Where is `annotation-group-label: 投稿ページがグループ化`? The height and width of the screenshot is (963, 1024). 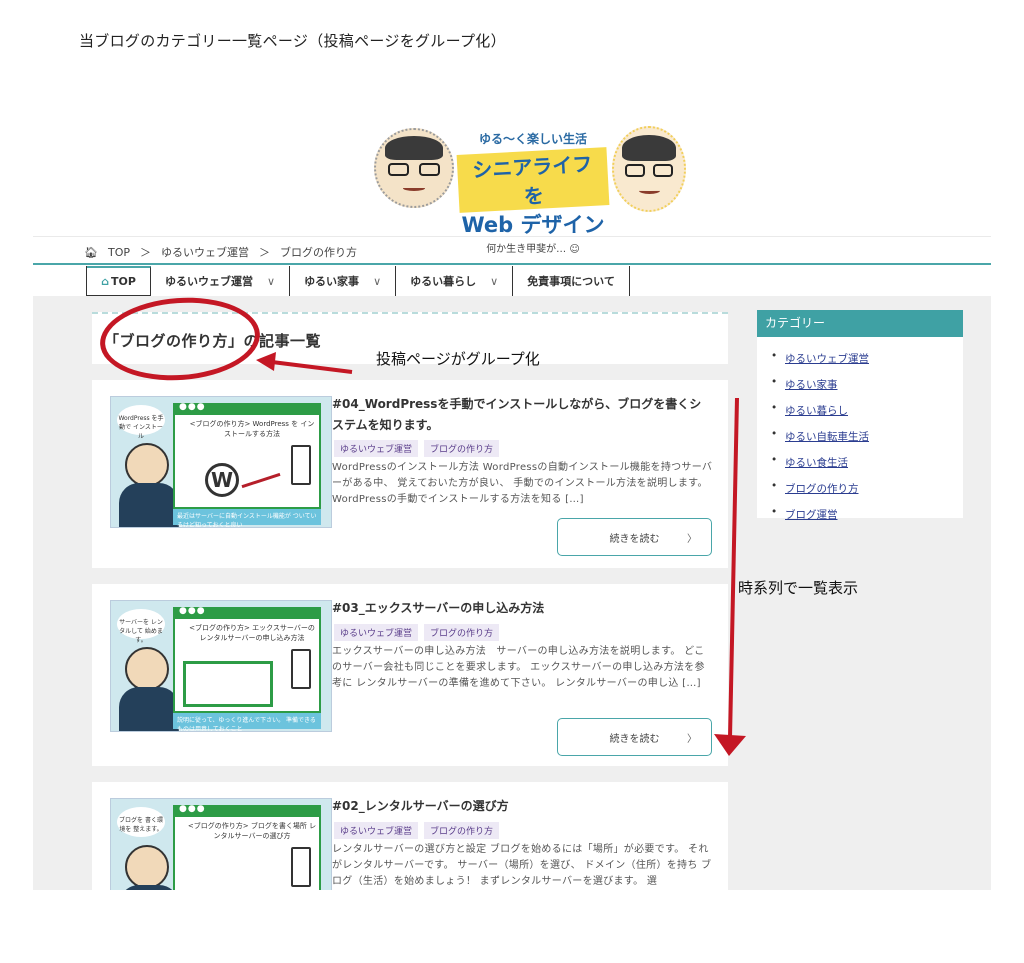
annotation-group-label: 投稿ページがグループ化 is located at coordinates (458, 359).